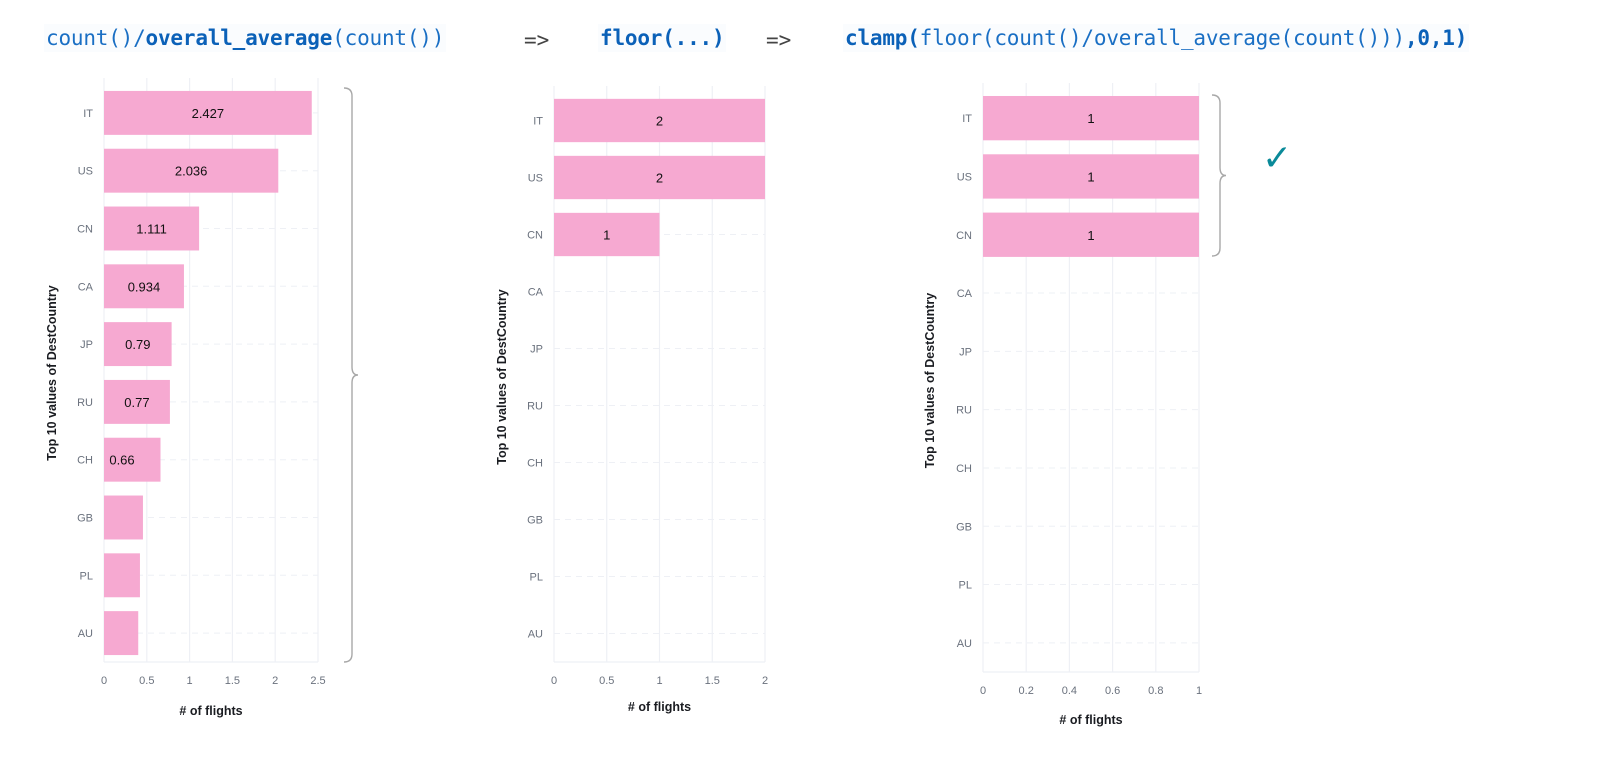 This screenshot has width=1600, height=773. What do you see at coordinates (964, 469) in the screenshot?
I see `category-label: CH` at bounding box center [964, 469].